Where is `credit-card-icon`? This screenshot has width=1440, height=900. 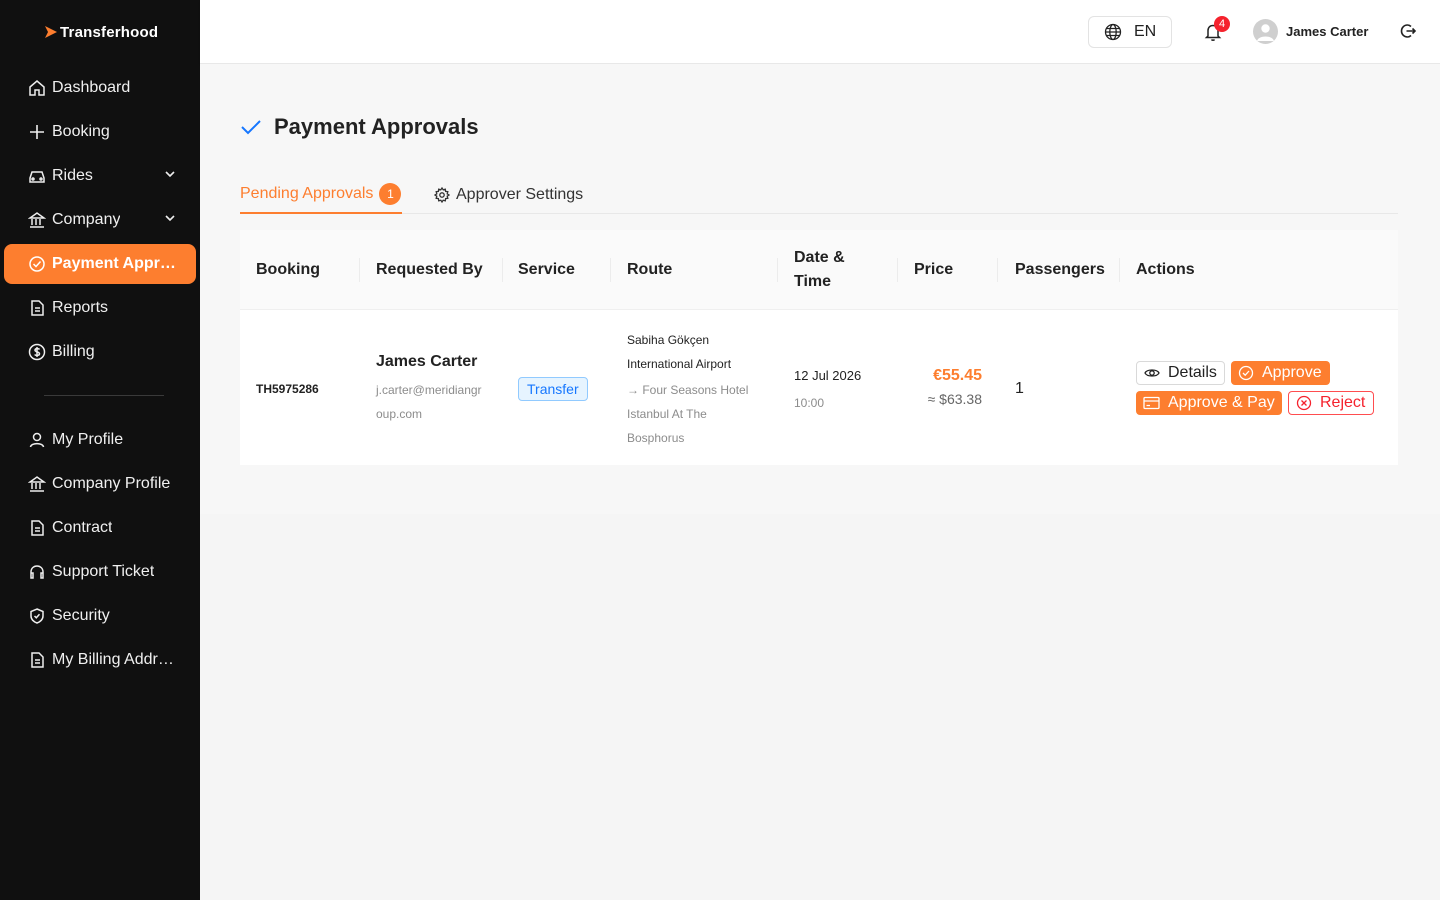
credit-card-icon is located at coordinates (1151, 403).